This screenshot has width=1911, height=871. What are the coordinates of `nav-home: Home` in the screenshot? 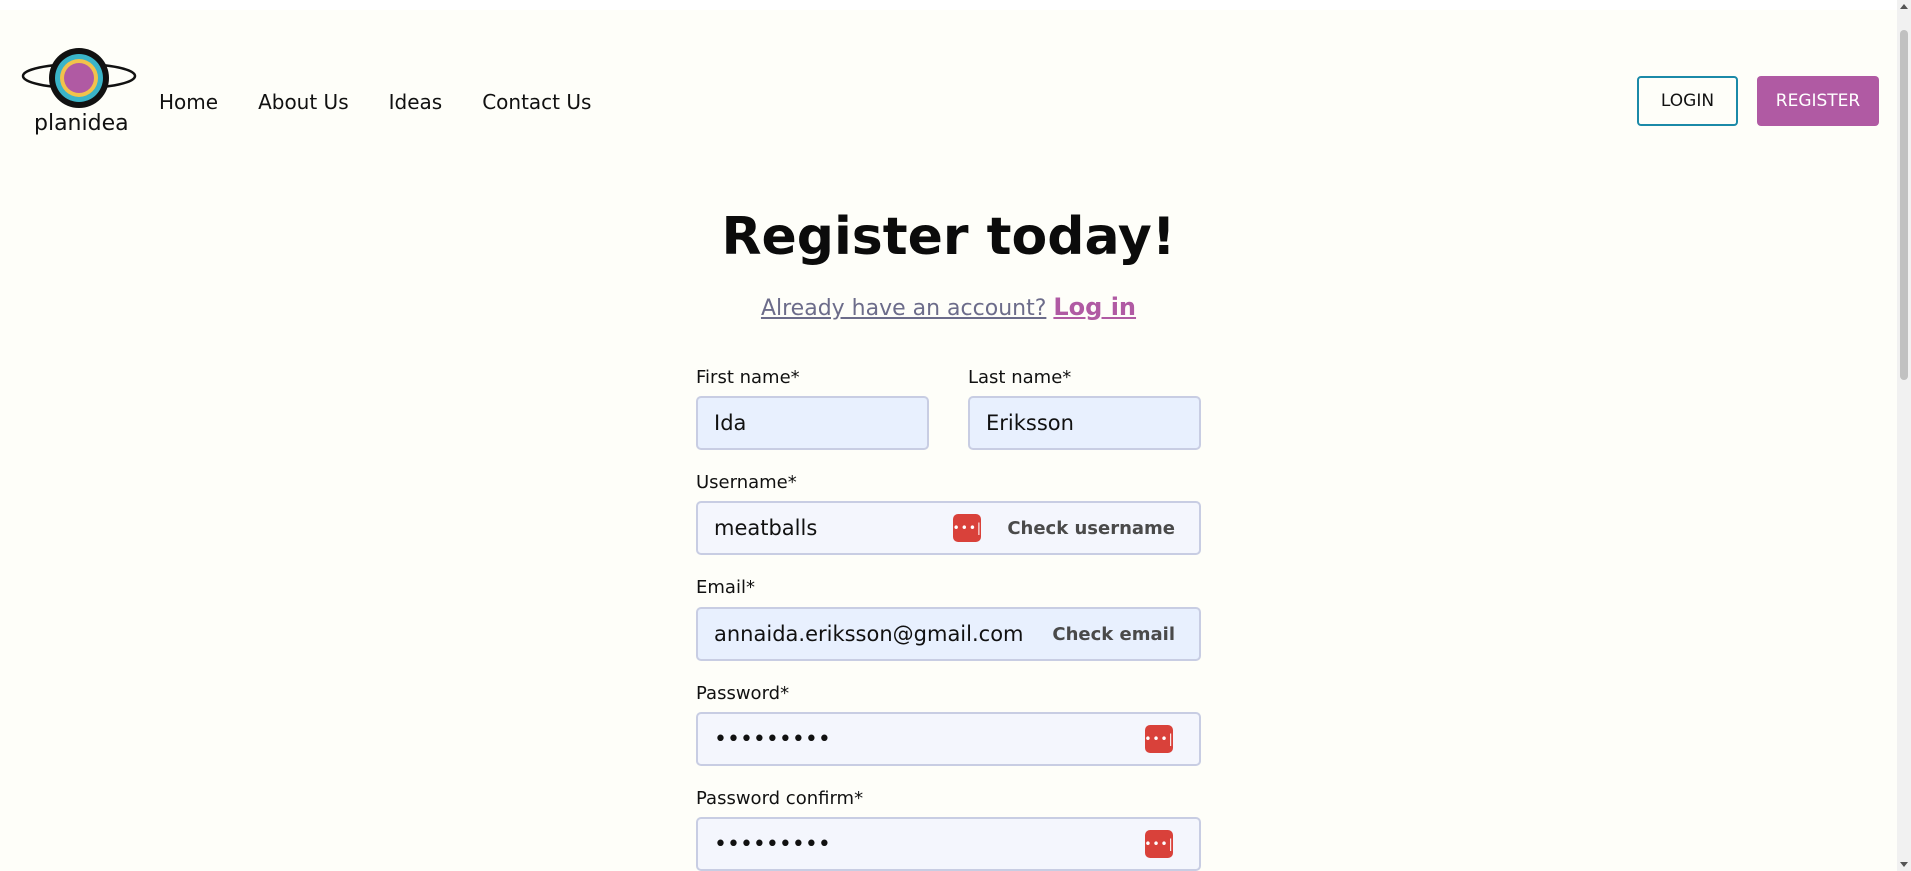 It's located at (188, 102).